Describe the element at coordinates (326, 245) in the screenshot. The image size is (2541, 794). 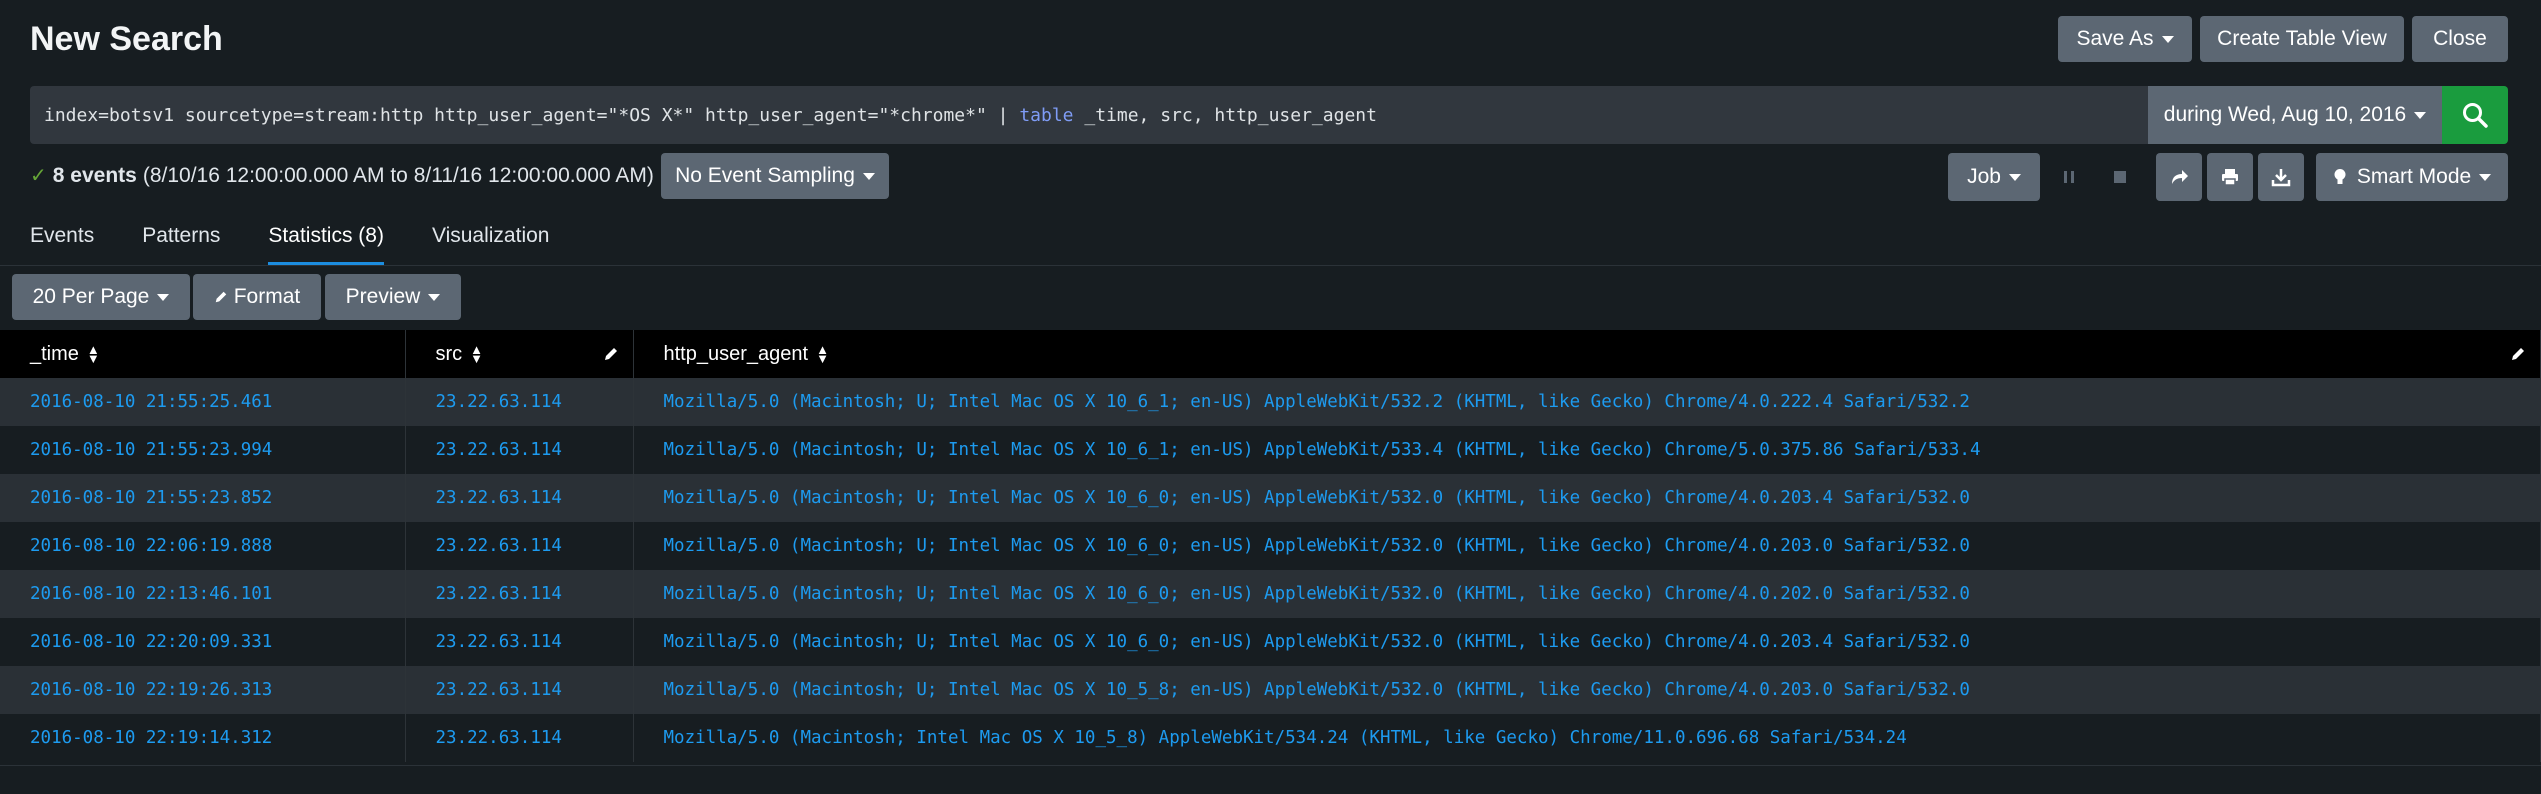
I see `tab-statistics: Statistics (8)` at that location.